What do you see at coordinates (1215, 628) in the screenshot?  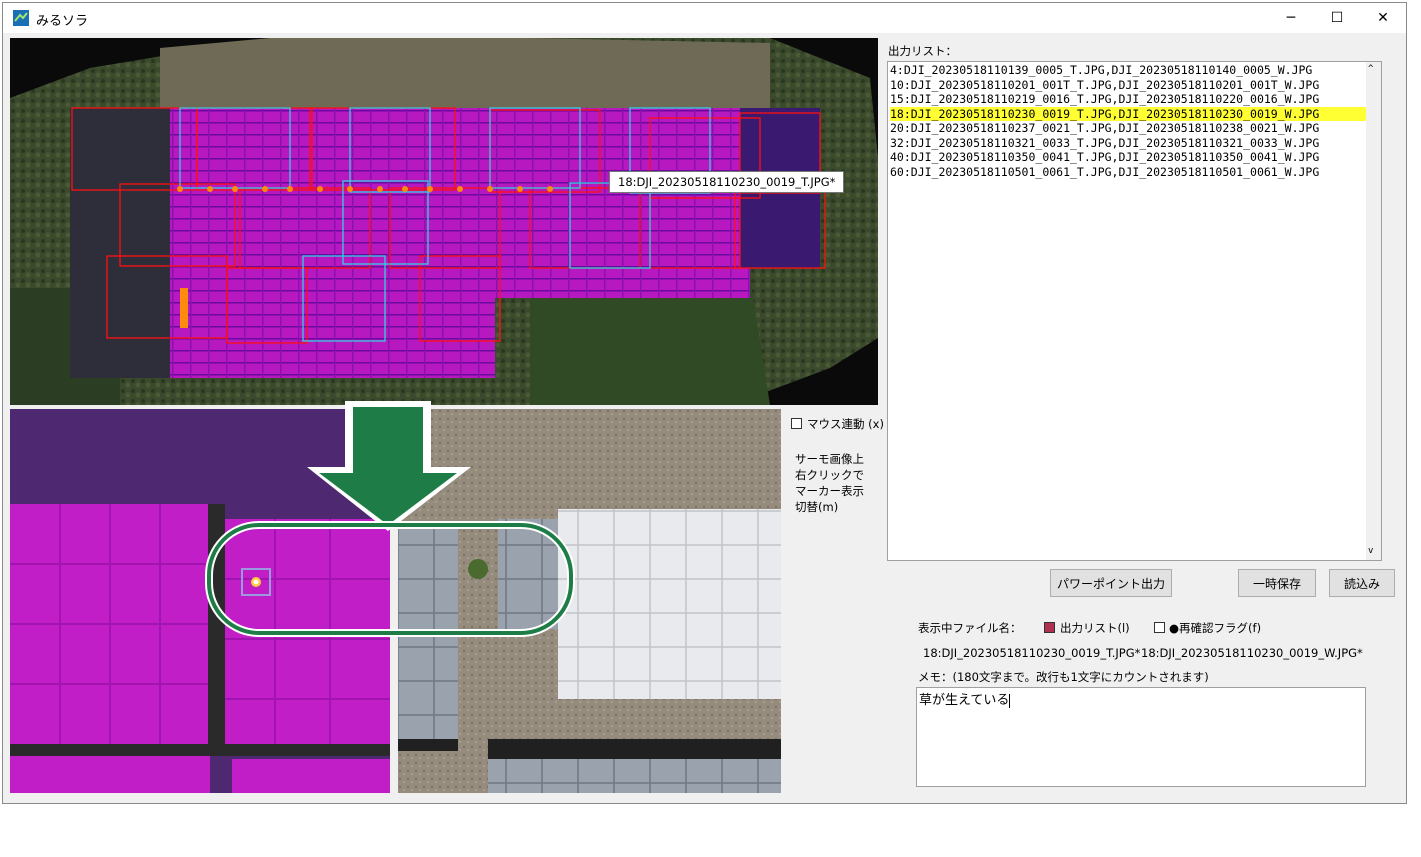 I see `recheck-flag-label: ●再確認フラグ(f)` at bounding box center [1215, 628].